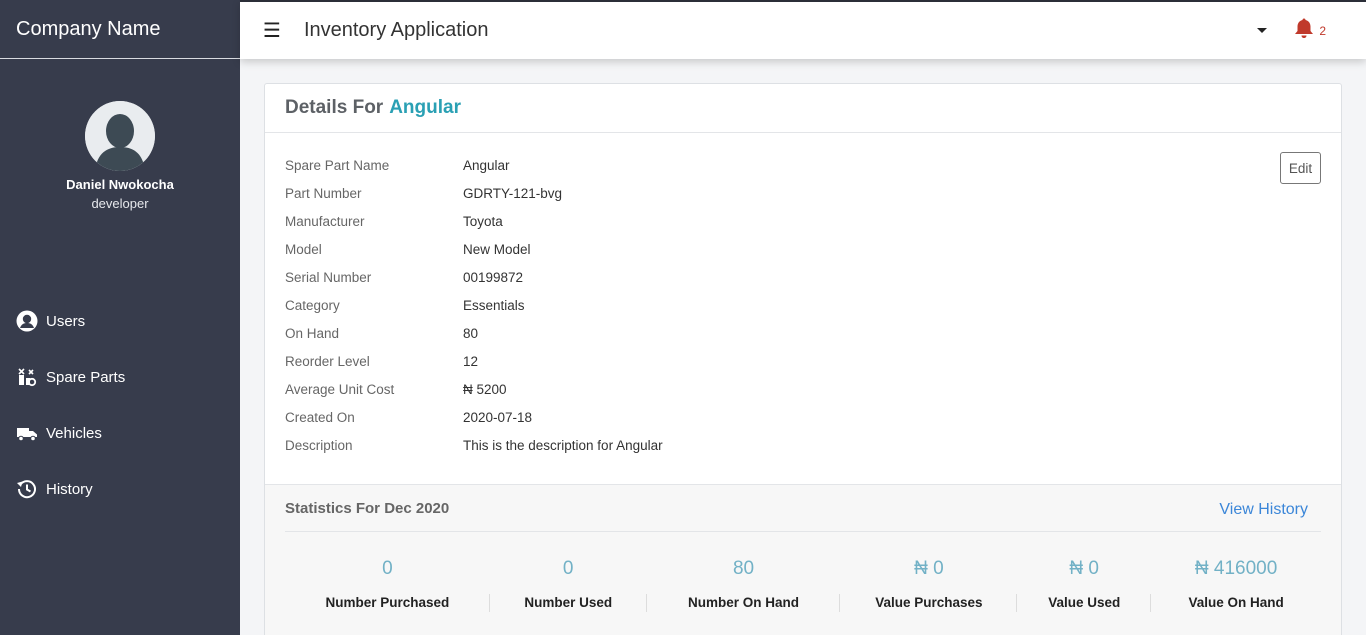  What do you see at coordinates (744, 602) in the screenshot?
I see `stat-label: Number On Hand` at bounding box center [744, 602].